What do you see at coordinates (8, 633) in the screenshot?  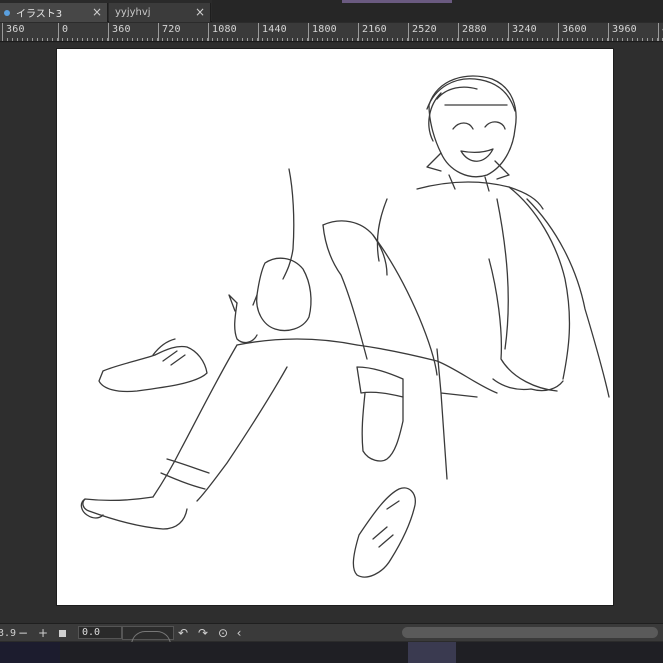 I see `zoom-value: 3.9` at bounding box center [8, 633].